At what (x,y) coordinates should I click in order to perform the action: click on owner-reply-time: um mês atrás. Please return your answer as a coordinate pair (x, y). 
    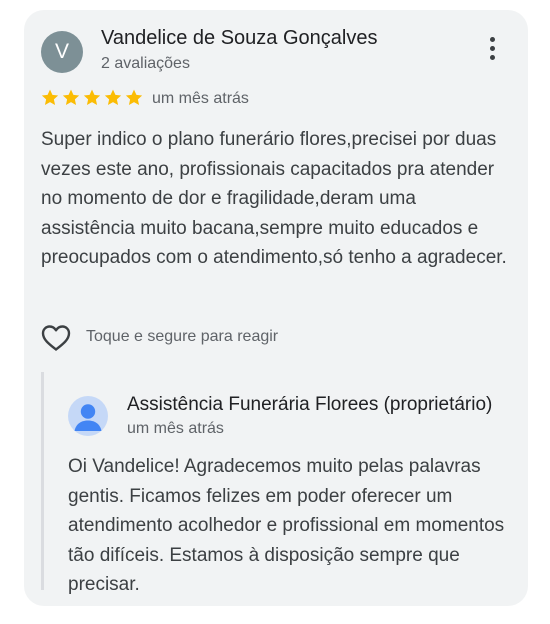
    Looking at the image, I should click on (175, 428).